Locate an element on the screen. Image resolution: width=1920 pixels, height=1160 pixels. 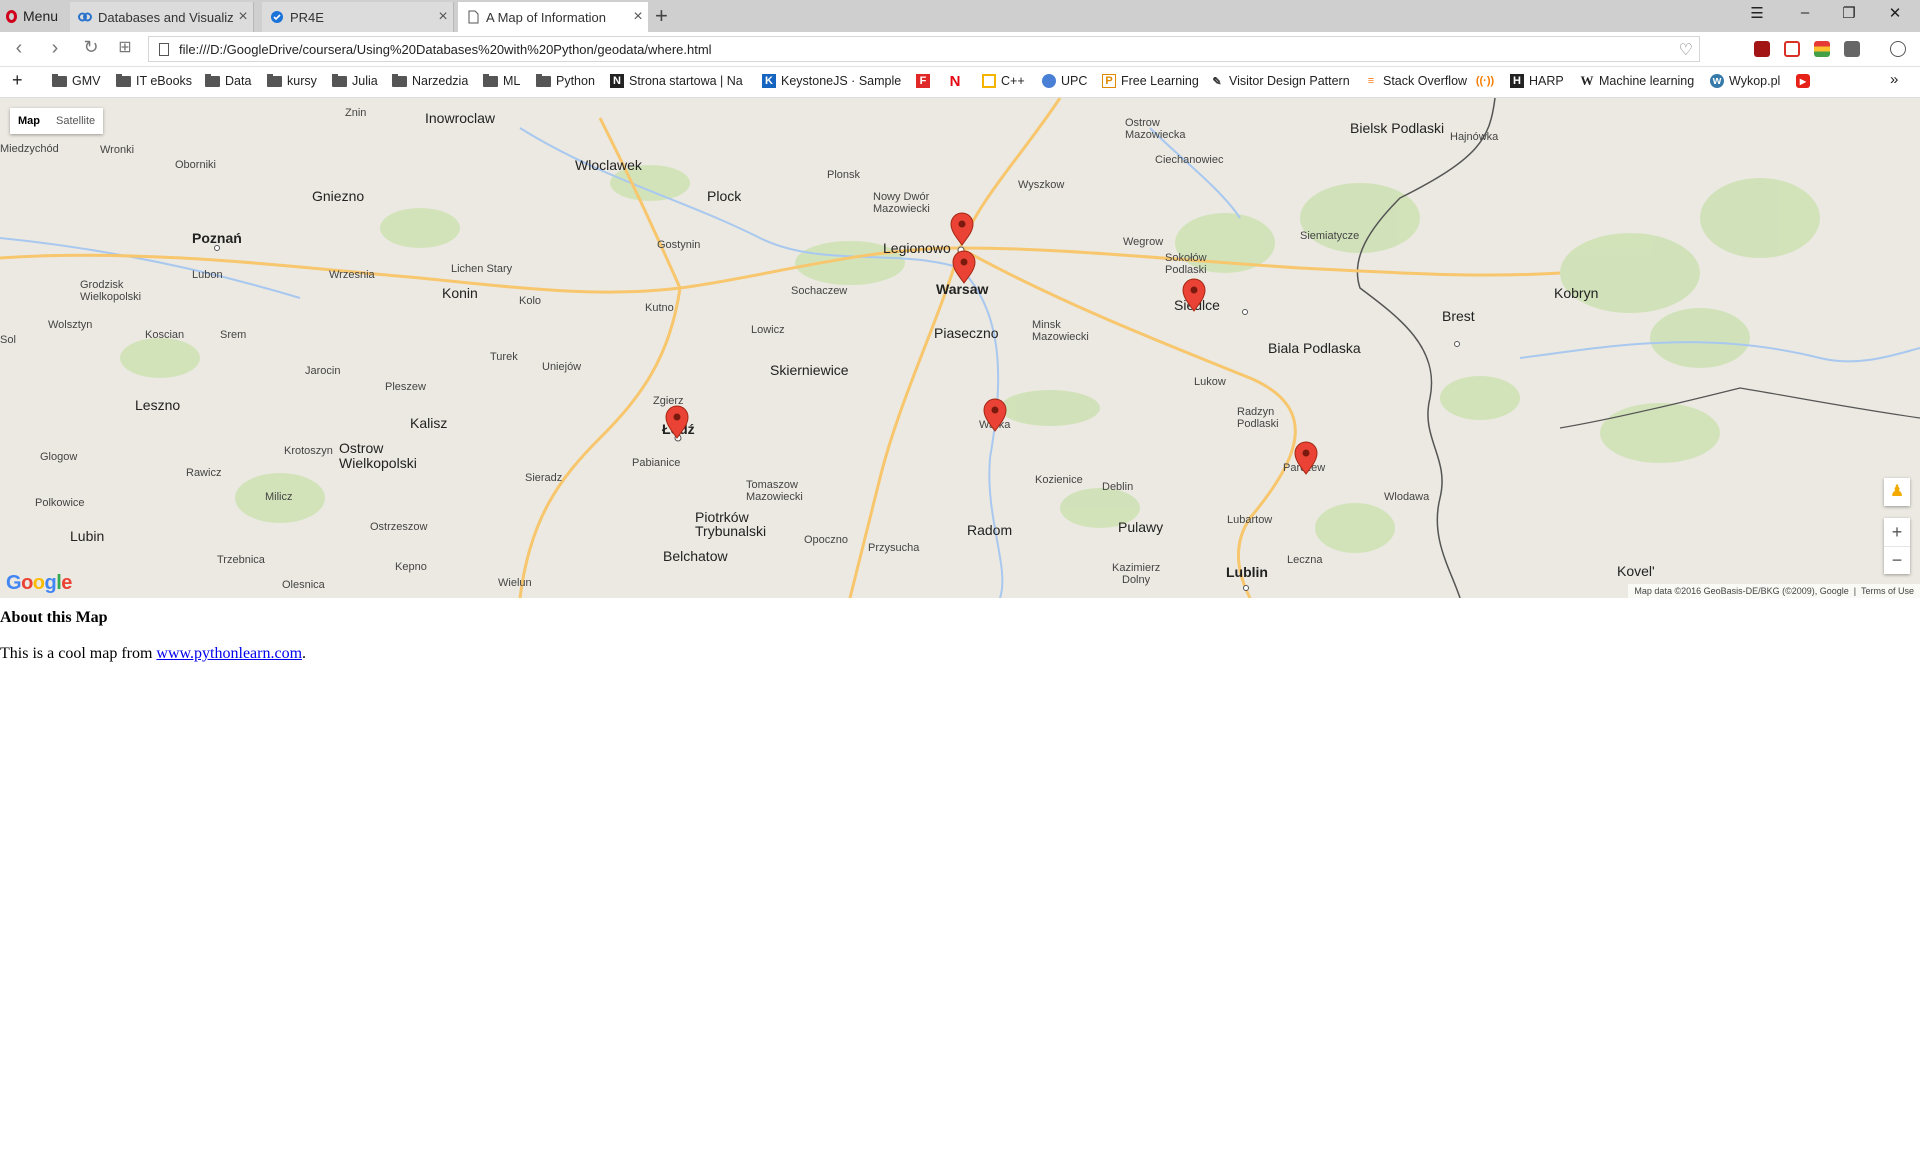
bookmark-visitor-pattern: ✎ Visitor Design Pattern is located at coordinates (1280, 81).